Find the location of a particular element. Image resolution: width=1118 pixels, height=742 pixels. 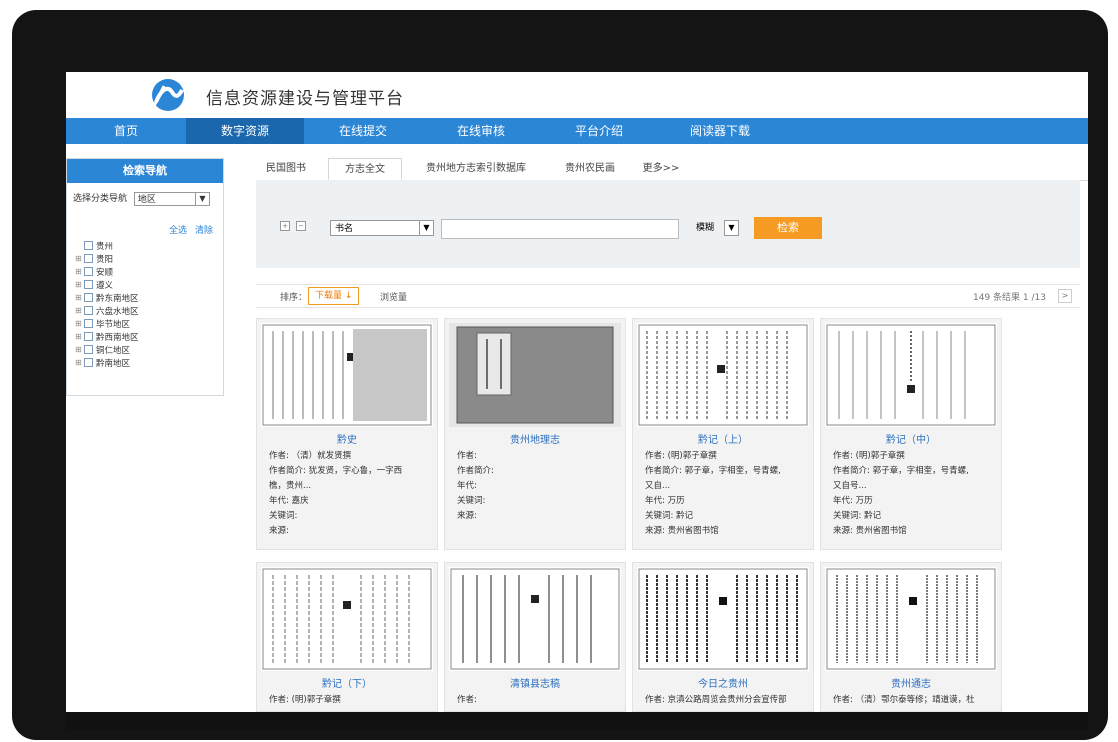

sort-label: 排序： is located at coordinates (294, 298).